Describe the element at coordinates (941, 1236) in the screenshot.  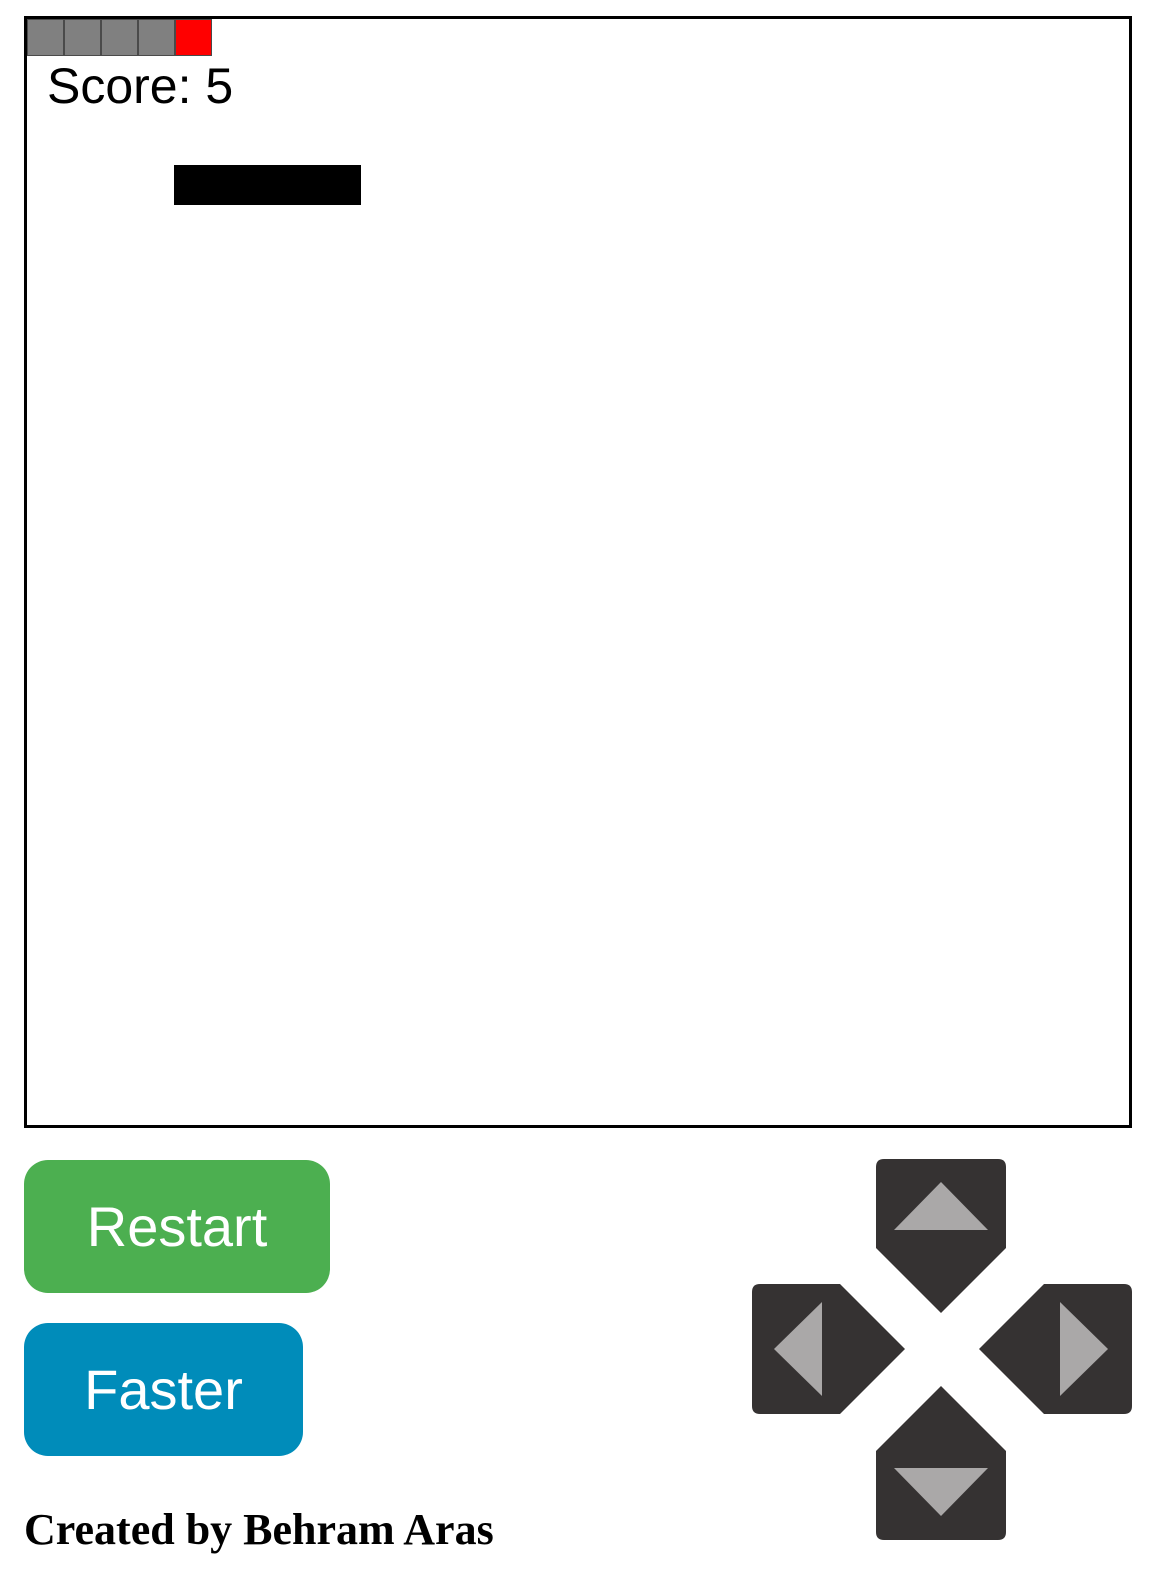
I see `up-button` at that location.